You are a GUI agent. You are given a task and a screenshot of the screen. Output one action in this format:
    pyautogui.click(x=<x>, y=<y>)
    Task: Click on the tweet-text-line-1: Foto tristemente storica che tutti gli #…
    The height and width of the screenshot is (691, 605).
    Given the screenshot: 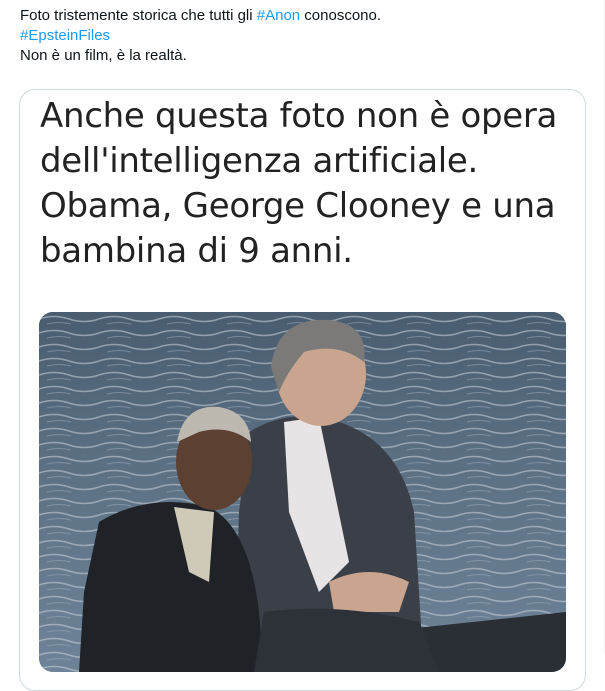 What is the action you would take?
    pyautogui.click(x=200, y=16)
    